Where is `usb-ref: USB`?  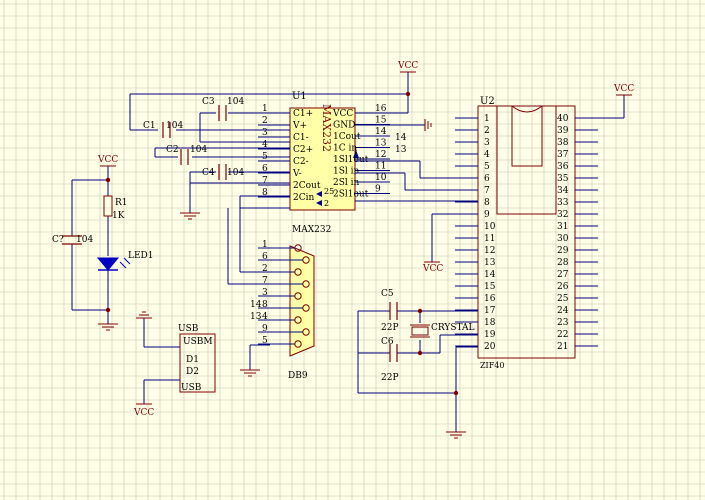 usb-ref: USB is located at coordinates (188, 329).